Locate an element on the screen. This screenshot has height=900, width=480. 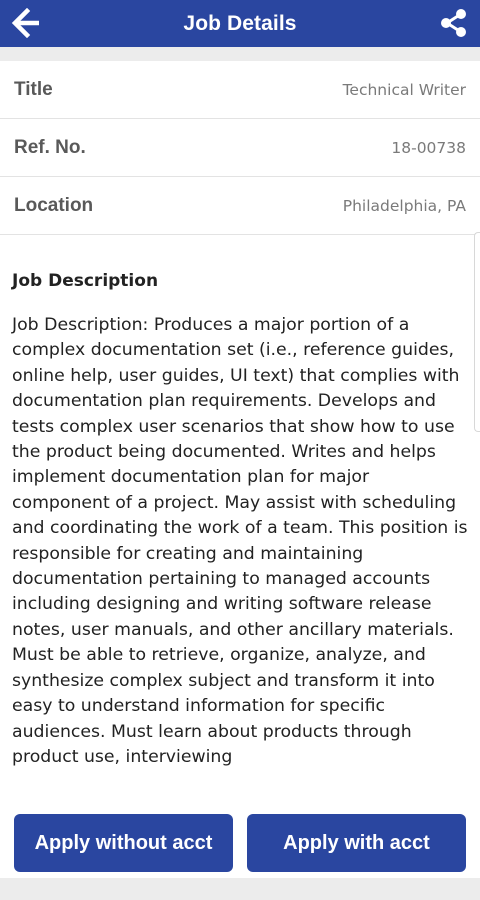
field-row-location: Location Philadelphia, PA is located at coordinates (240, 206).